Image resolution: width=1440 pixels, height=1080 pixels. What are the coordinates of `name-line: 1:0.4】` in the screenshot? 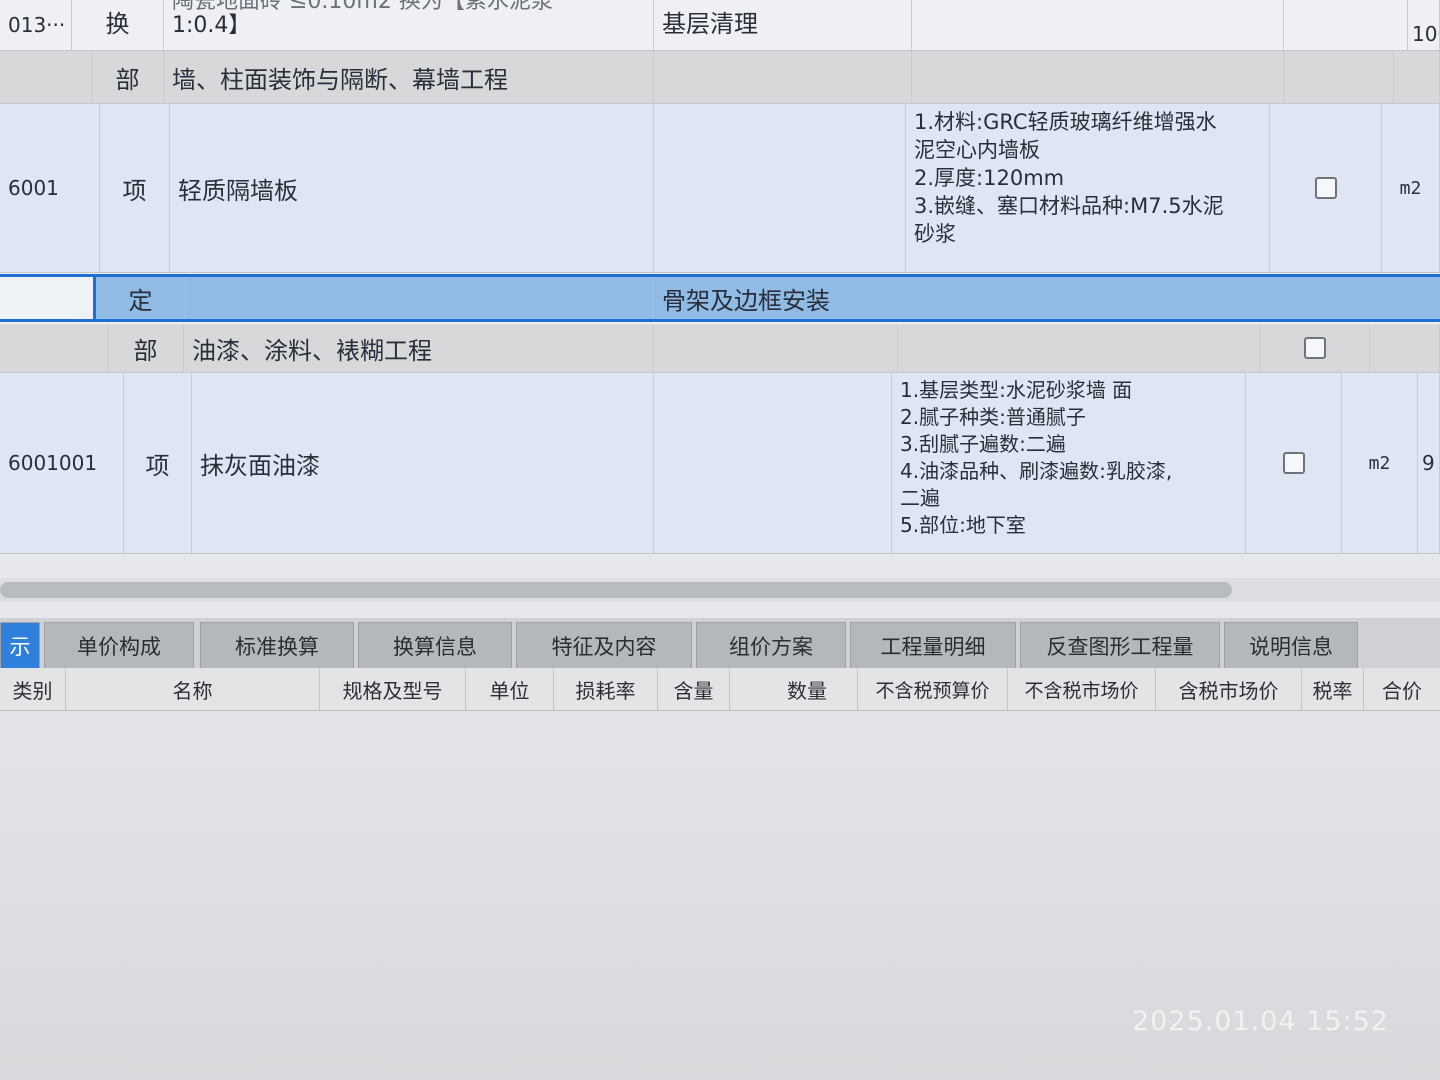 It's located at (211, 25).